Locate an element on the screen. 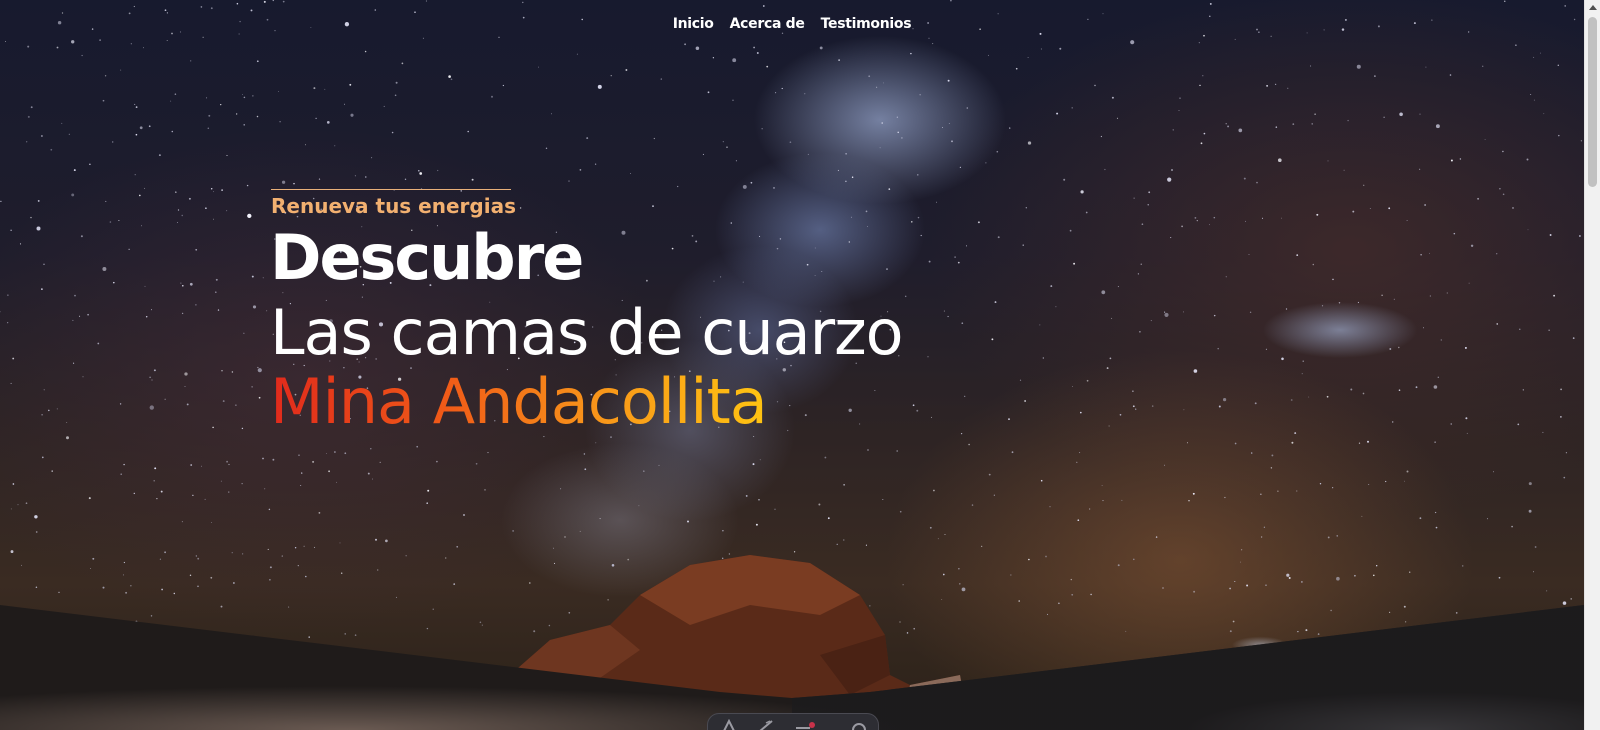 This screenshot has width=1600, height=730. hero-tagline: Renueva tus energias is located at coordinates (393, 206).